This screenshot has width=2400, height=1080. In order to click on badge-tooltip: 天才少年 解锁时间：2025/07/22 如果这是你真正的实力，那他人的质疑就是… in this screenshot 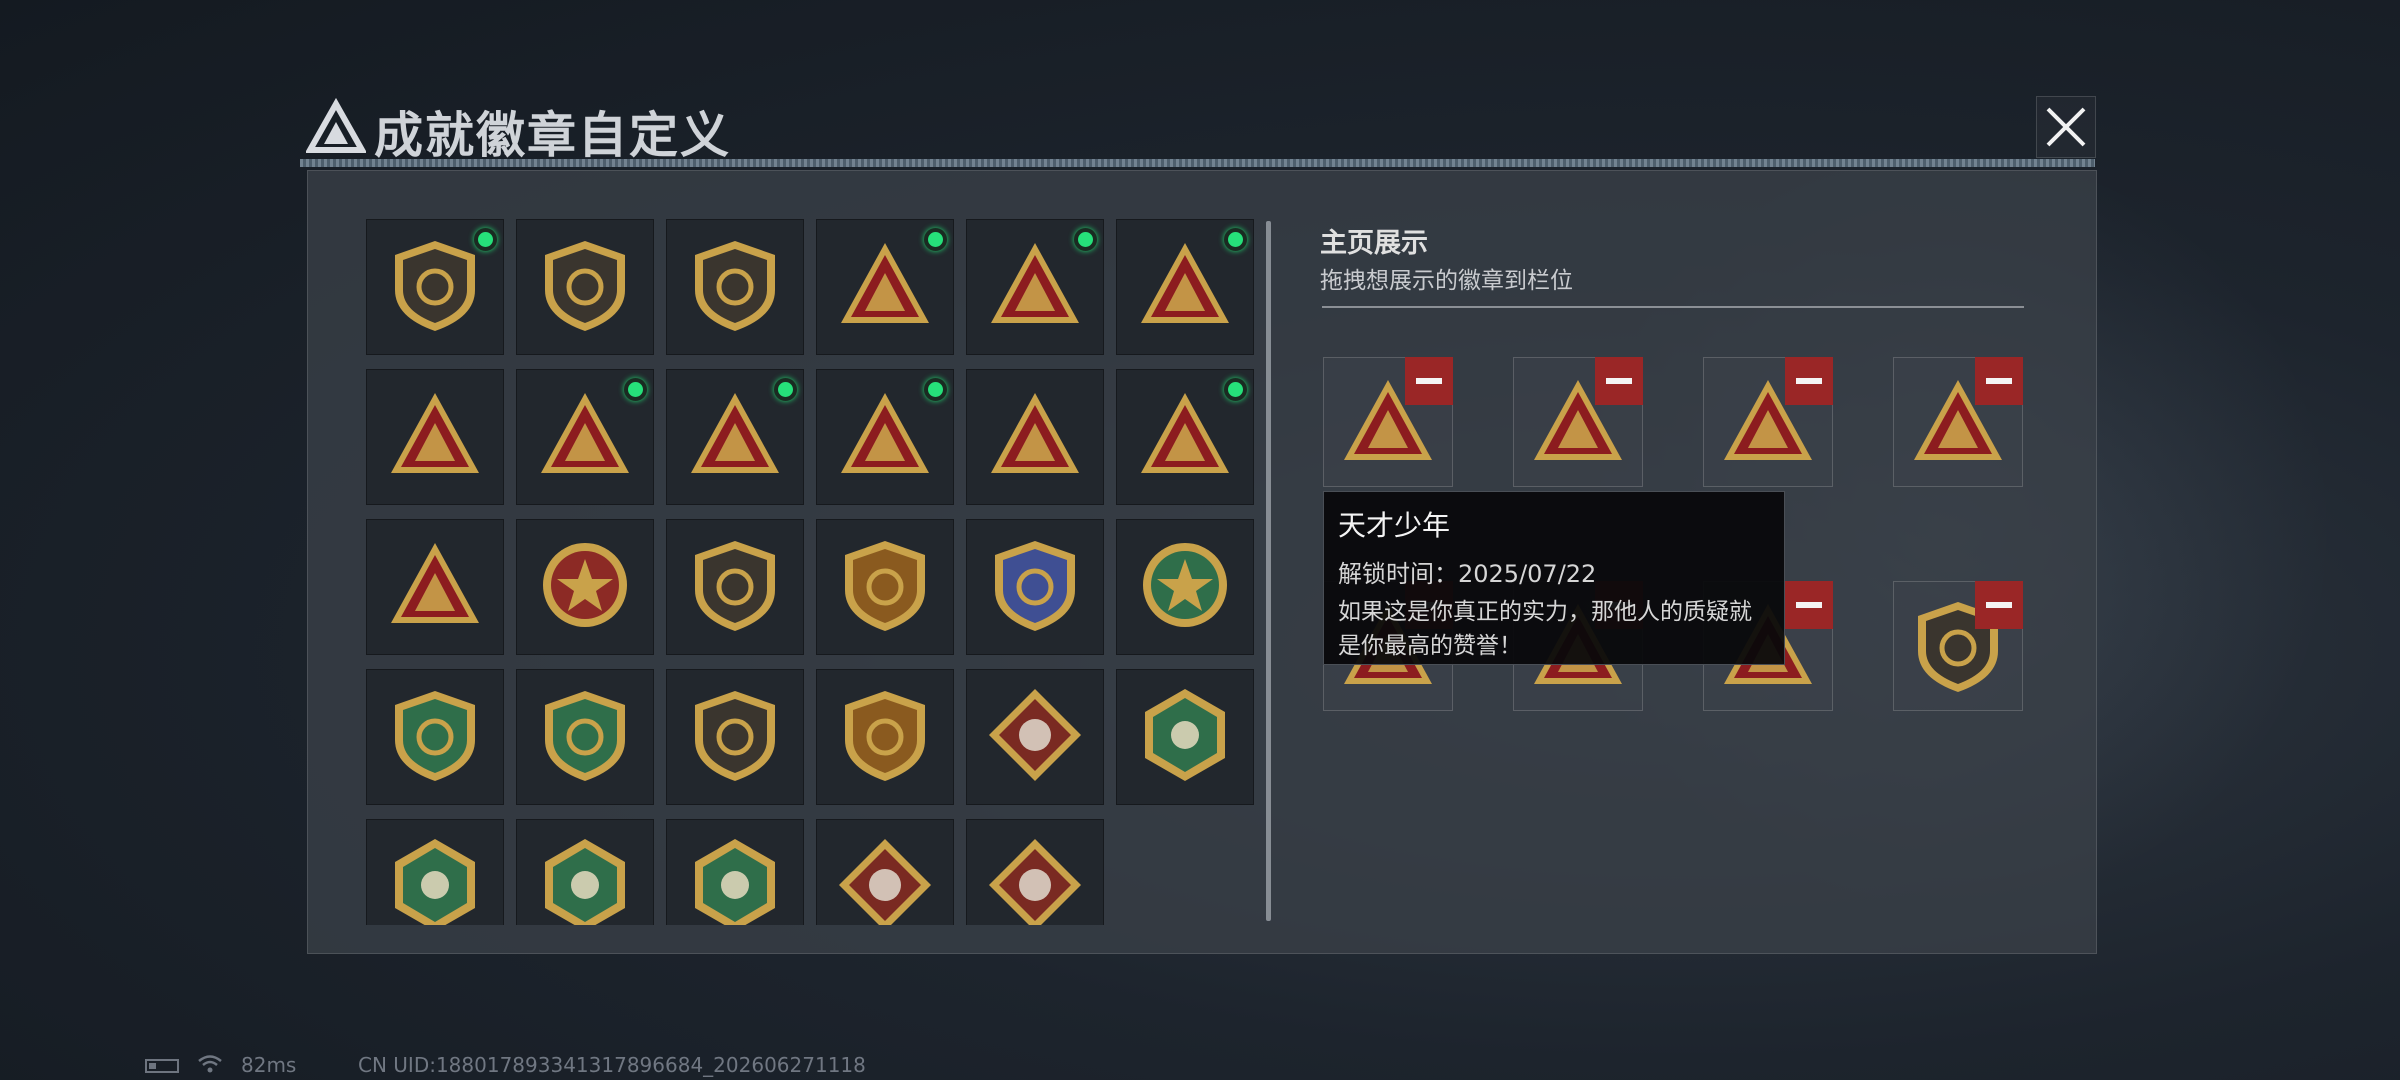, I will do `click(1554, 578)`.